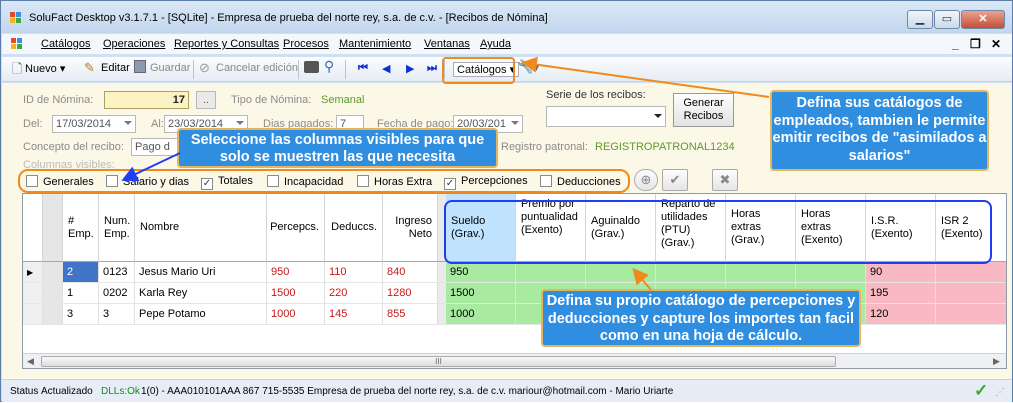 The image size is (1013, 403). Describe the element at coordinates (120, 391) in the screenshot. I see `status-dlls: DLLs:Ok` at that location.